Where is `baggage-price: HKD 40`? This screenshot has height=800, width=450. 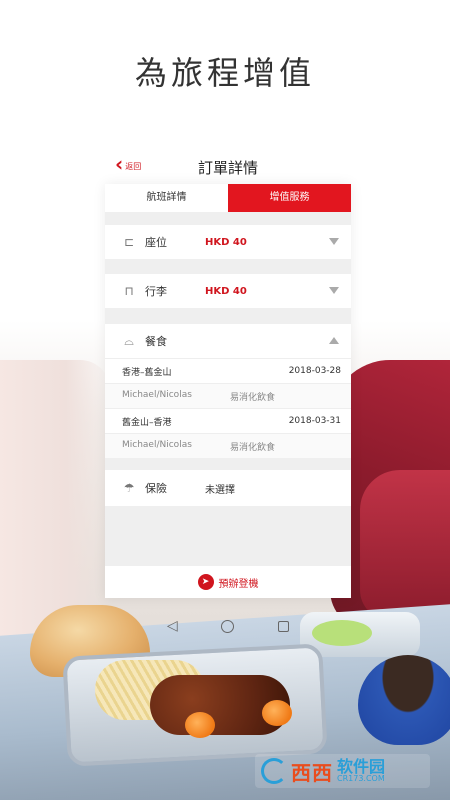
baggage-price: HKD 40 is located at coordinates (226, 291).